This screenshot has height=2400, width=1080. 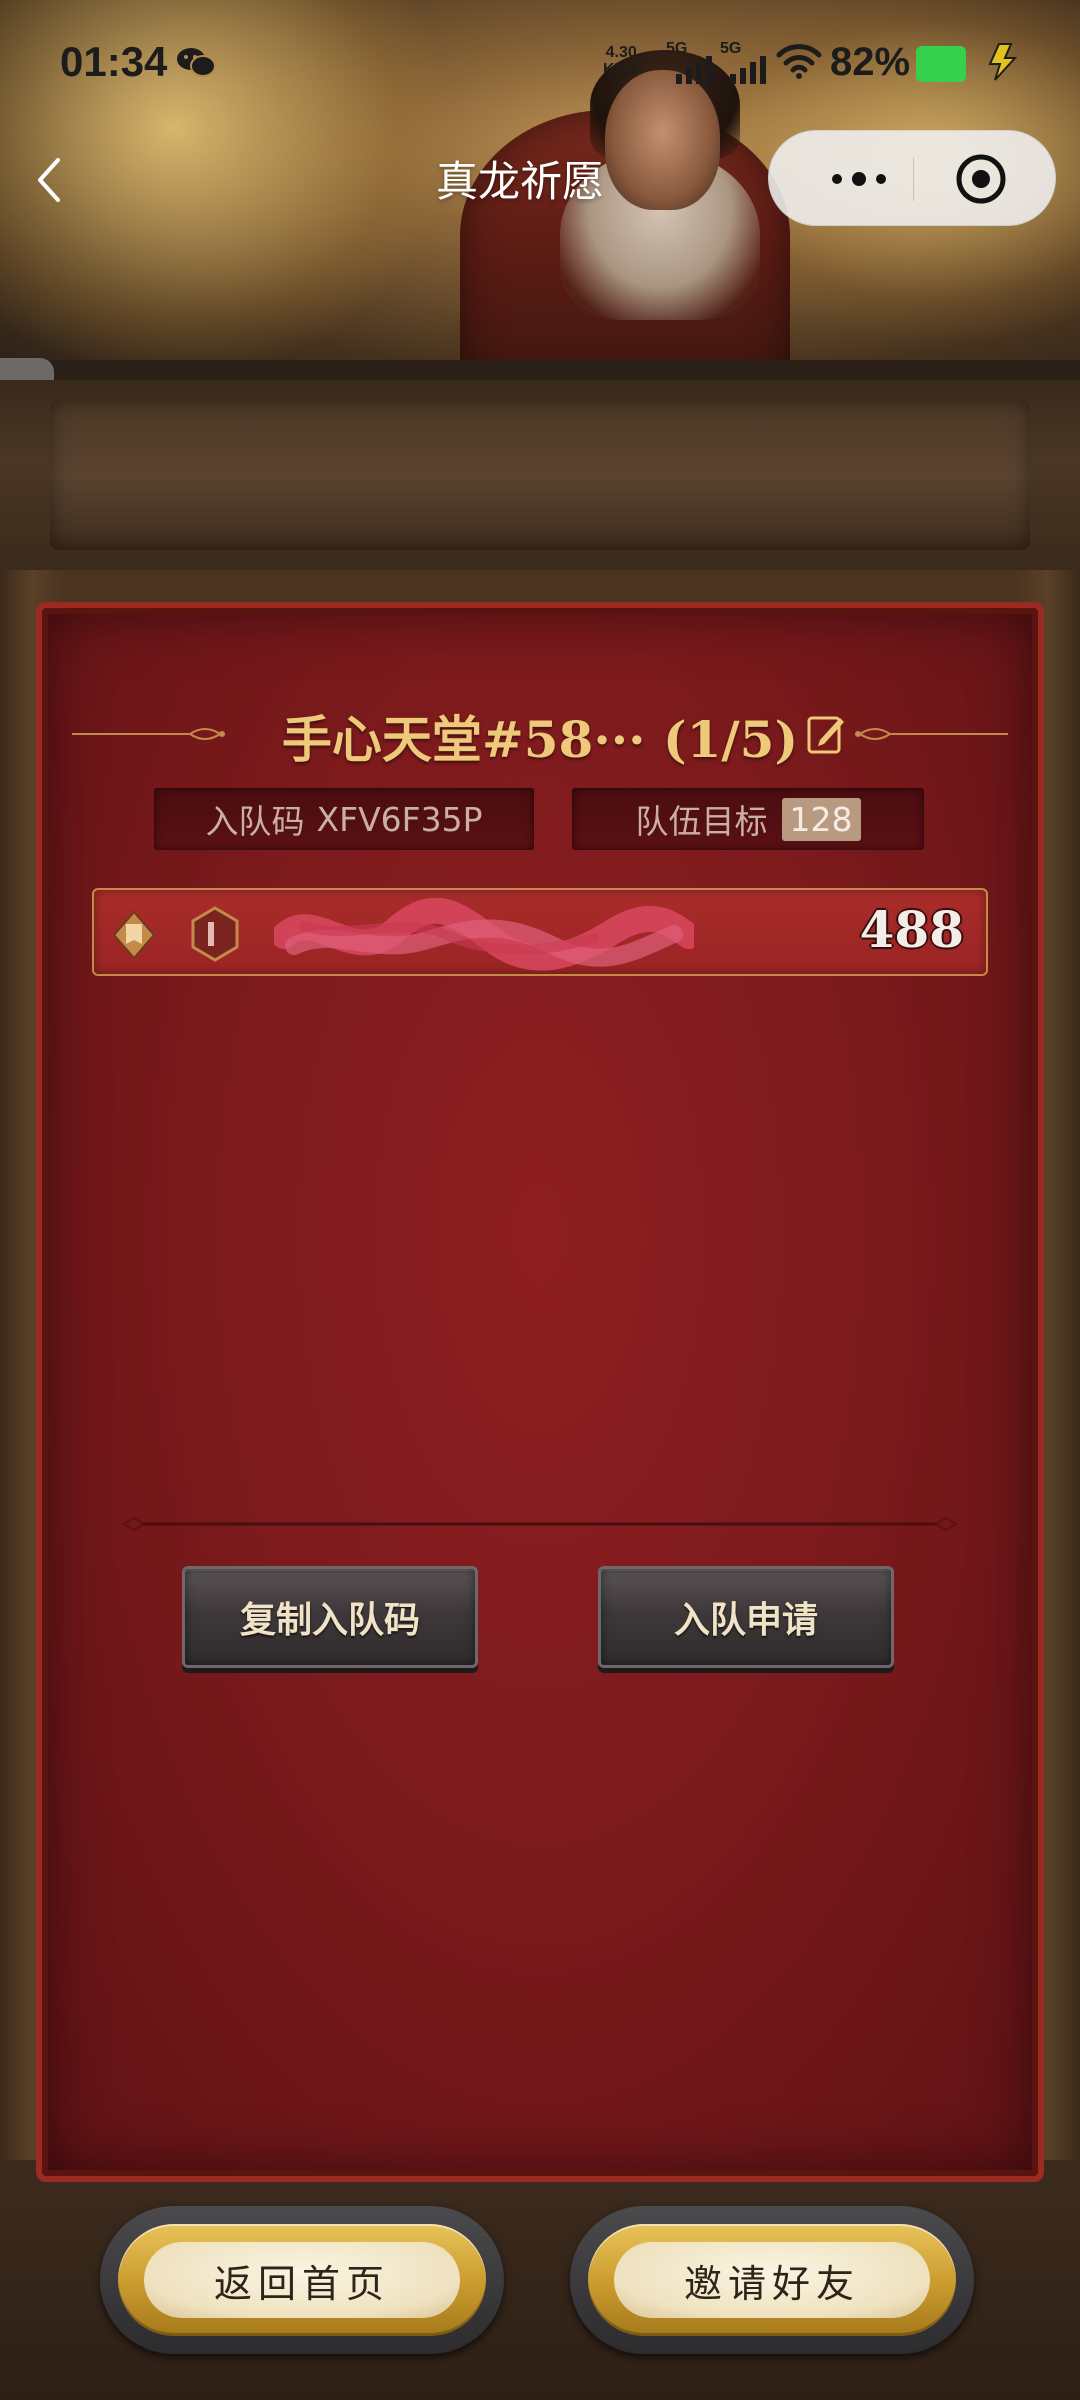 I want to click on net-speed: 4.30 KB/s, so click(x=621, y=61).